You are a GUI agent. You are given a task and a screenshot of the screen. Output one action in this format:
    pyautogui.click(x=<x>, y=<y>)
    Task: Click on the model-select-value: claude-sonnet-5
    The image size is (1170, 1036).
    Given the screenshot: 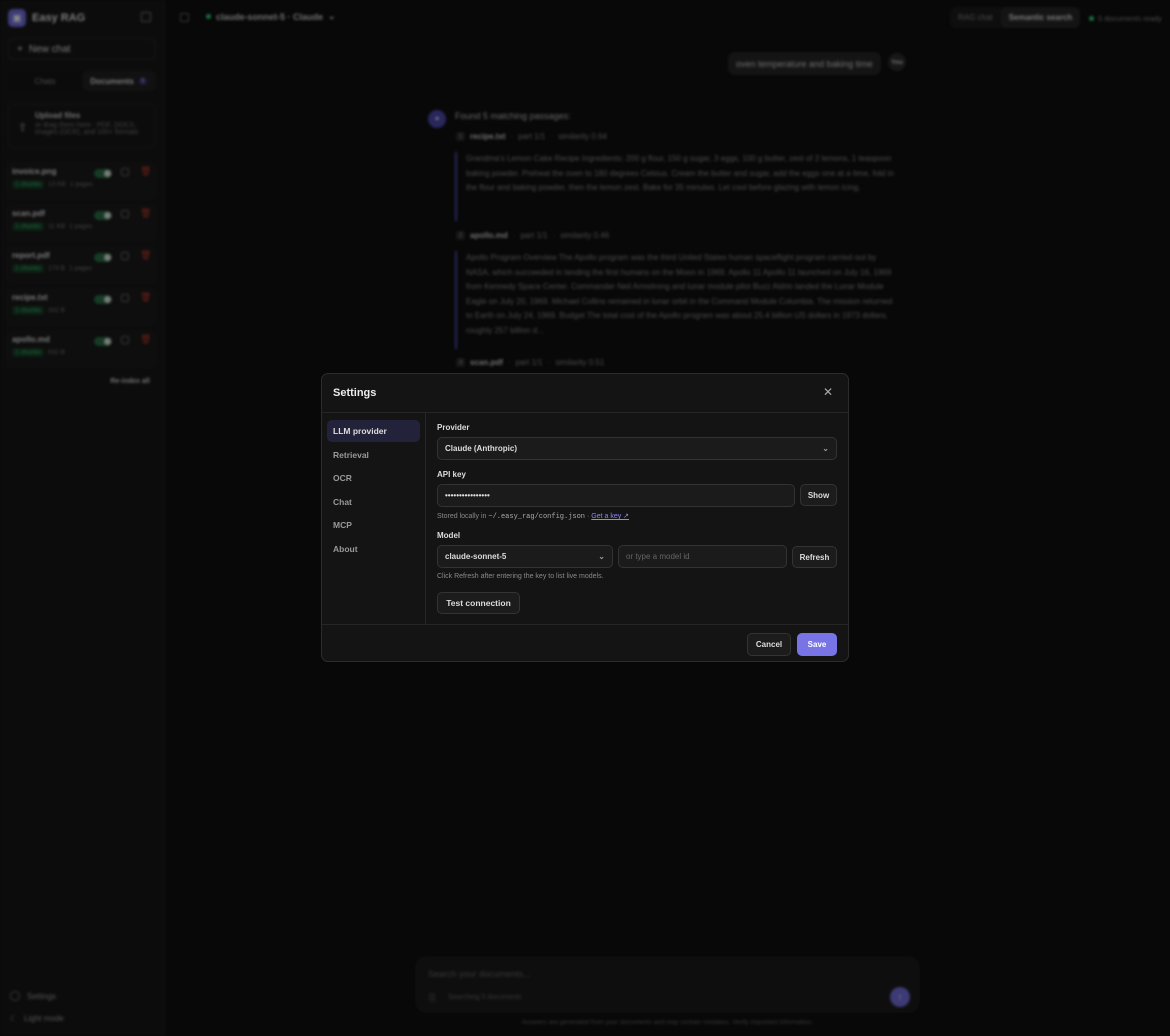 What is the action you would take?
    pyautogui.click(x=476, y=556)
    